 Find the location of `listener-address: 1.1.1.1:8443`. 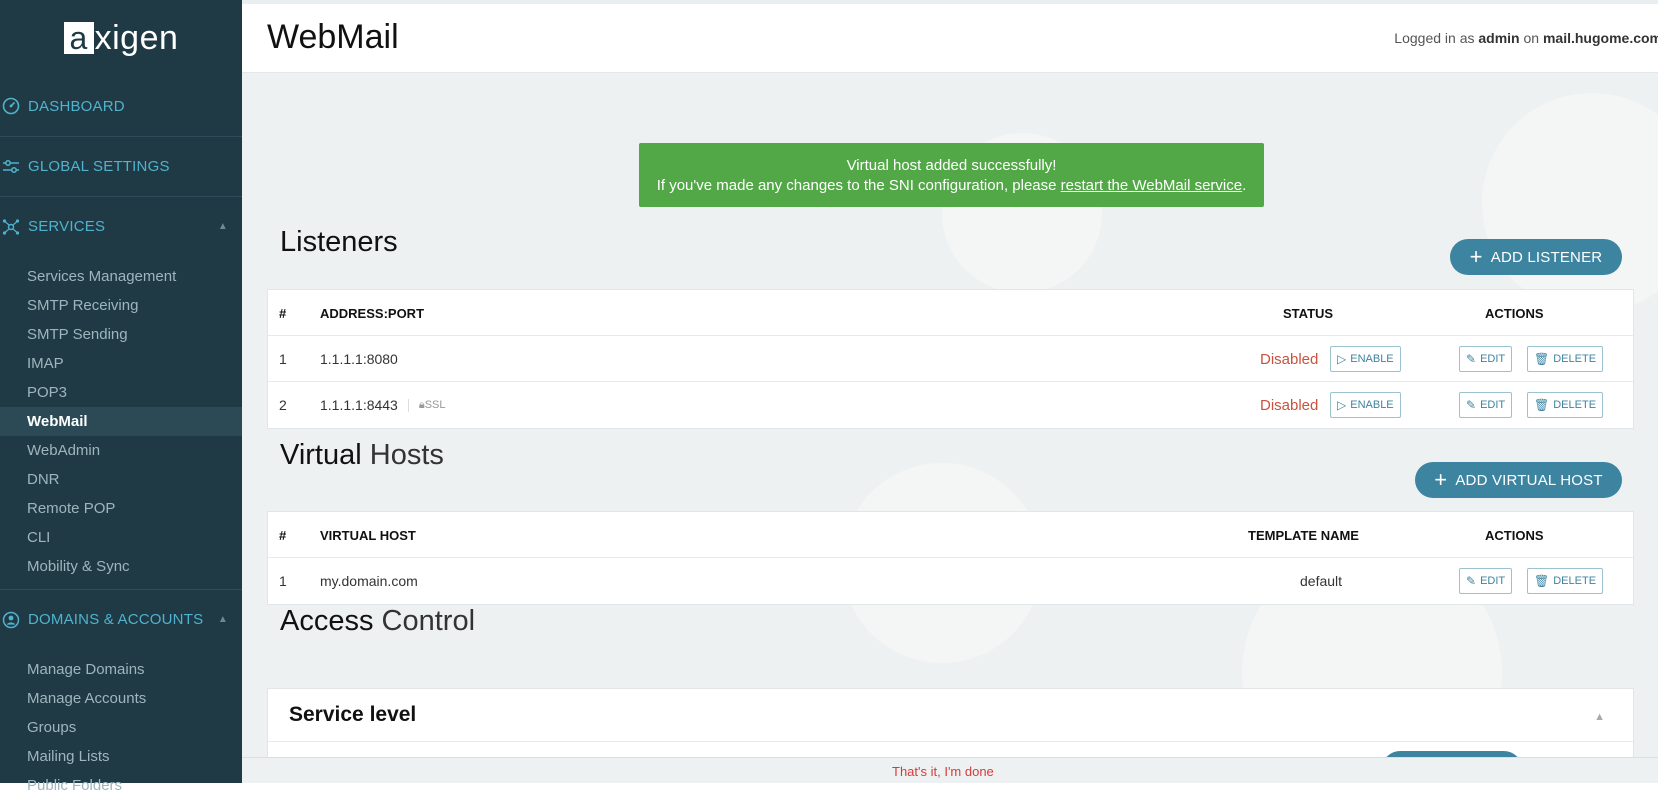

listener-address: 1.1.1.1:8443 is located at coordinates (359, 405).